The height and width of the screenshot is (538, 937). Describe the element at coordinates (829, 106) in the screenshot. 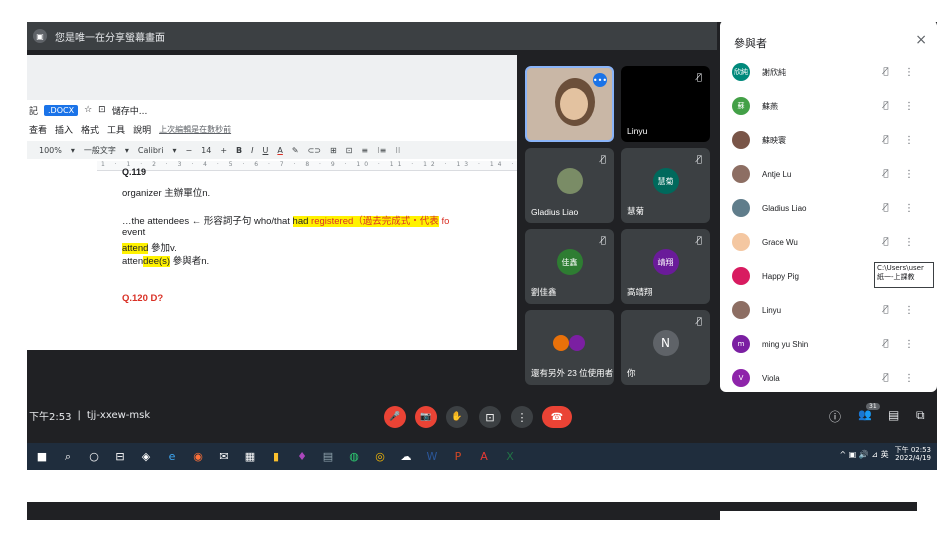

I see `participant-row: 蘇 蘇燕 🎙̸ ⋮` at that location.